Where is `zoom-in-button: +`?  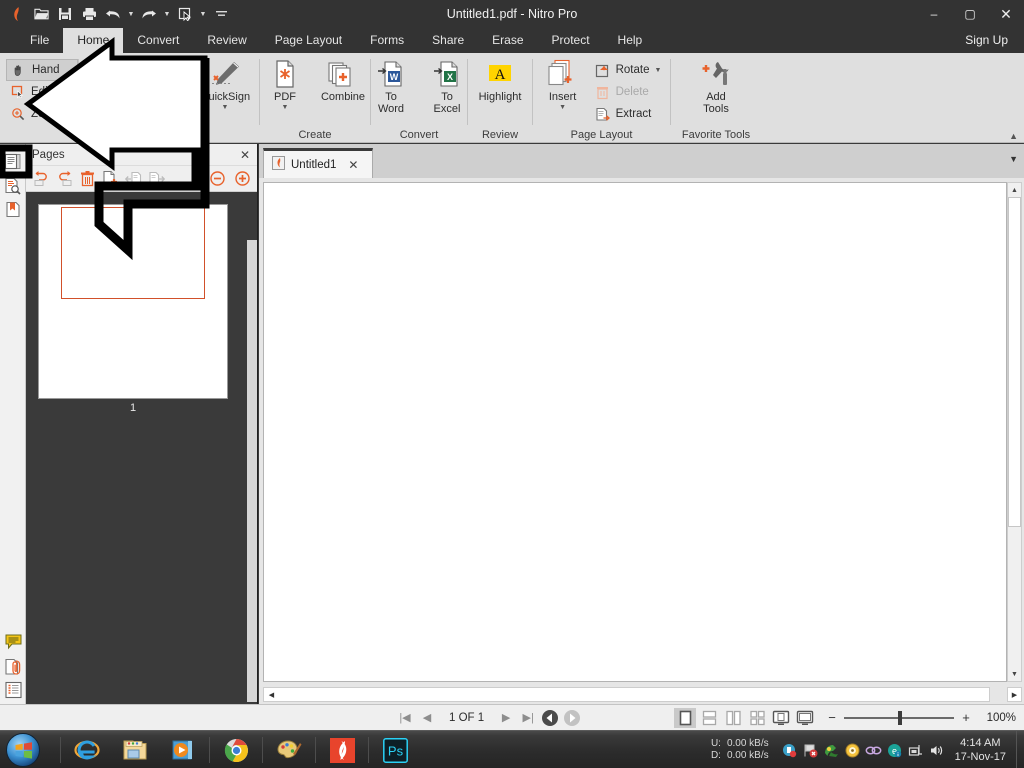
zoom-in-button: + is located at coordinates (966, 717).